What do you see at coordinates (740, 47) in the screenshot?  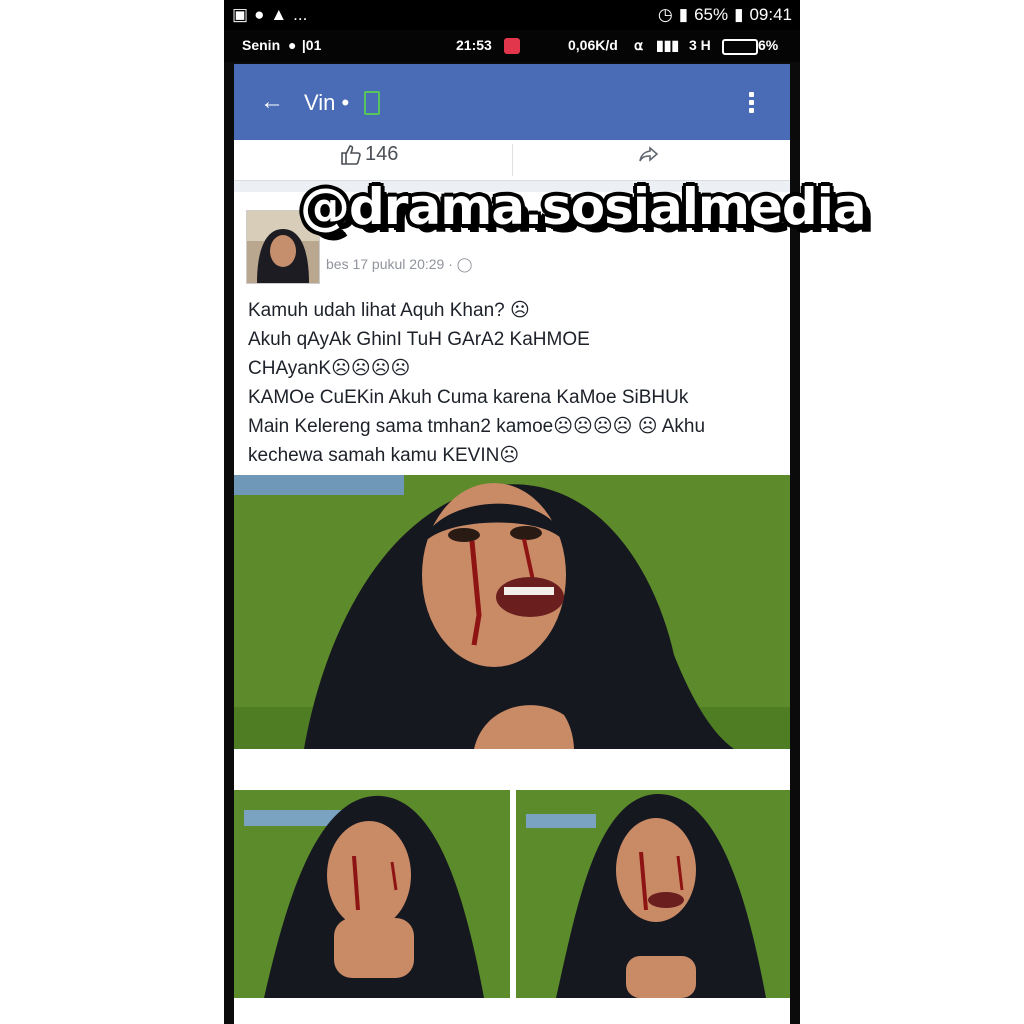 I see `inner-battery-icon` at bounding box center [740, 47].